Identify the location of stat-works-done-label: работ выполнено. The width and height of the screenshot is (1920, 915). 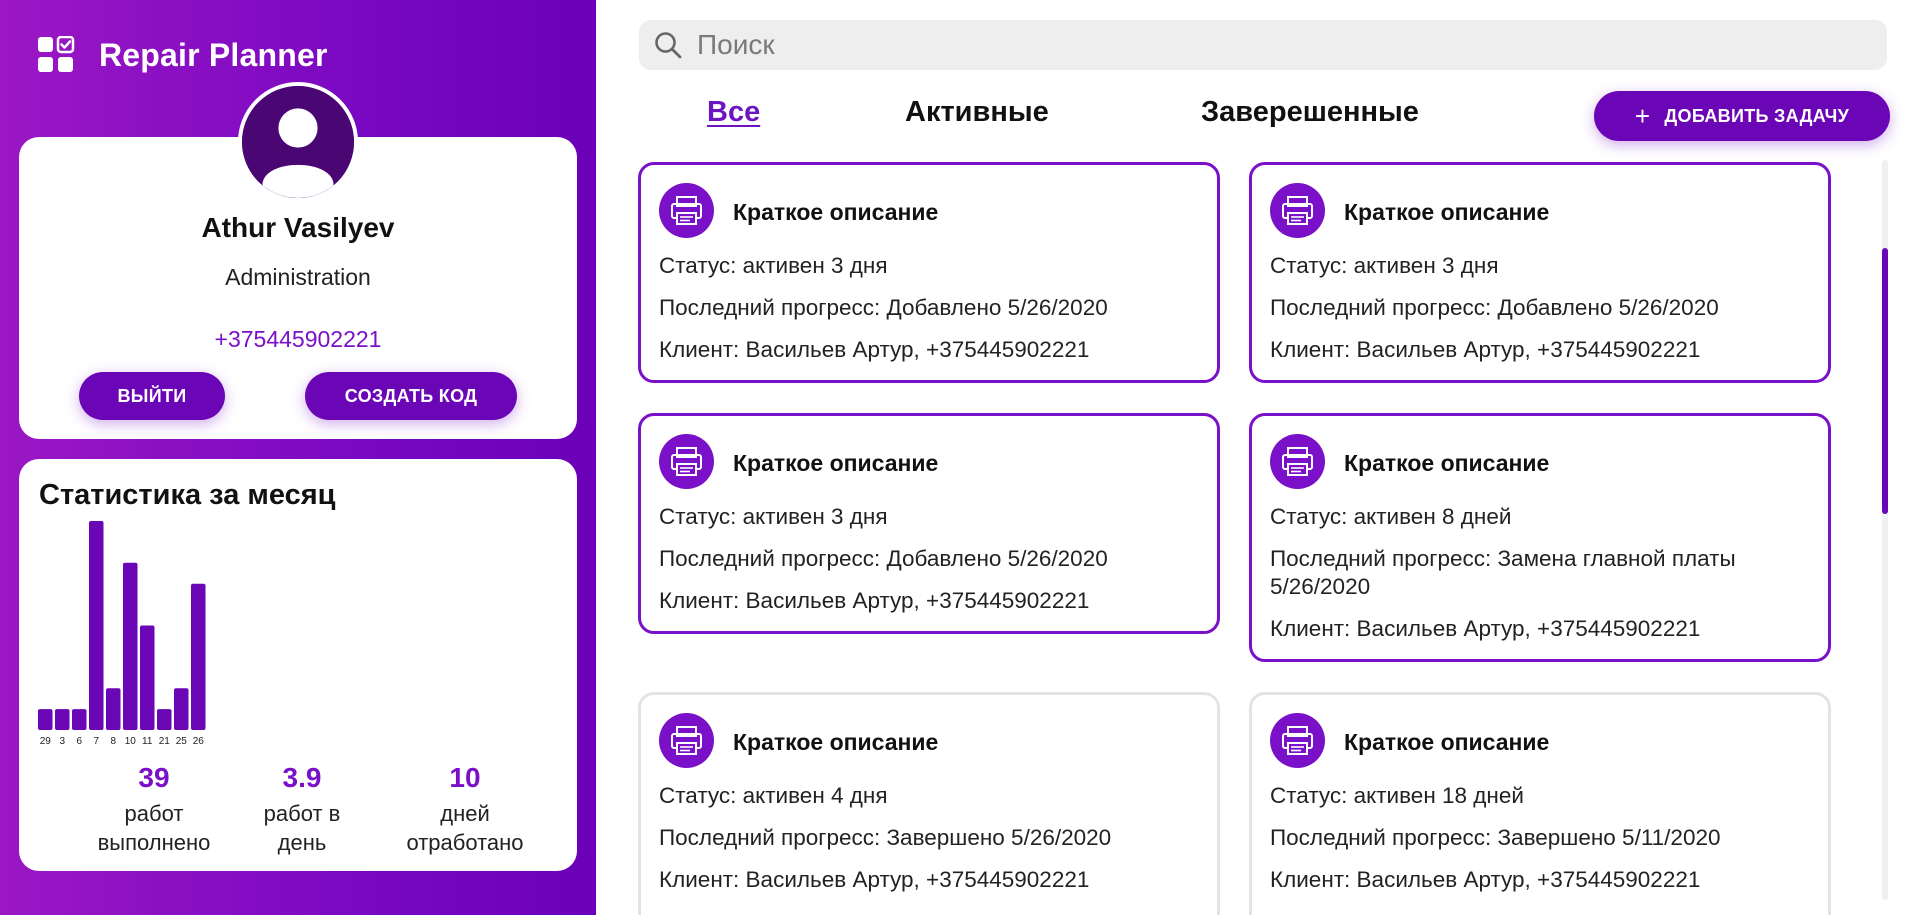
(154, 828).